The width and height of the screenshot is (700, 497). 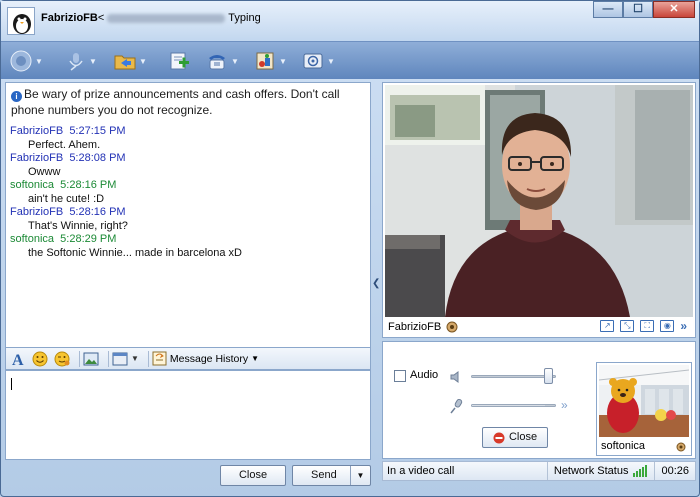 What do you see at coordinates (253, 475) in the screenshot?
I see `close-button: Close` at bounding box center [253, 475].